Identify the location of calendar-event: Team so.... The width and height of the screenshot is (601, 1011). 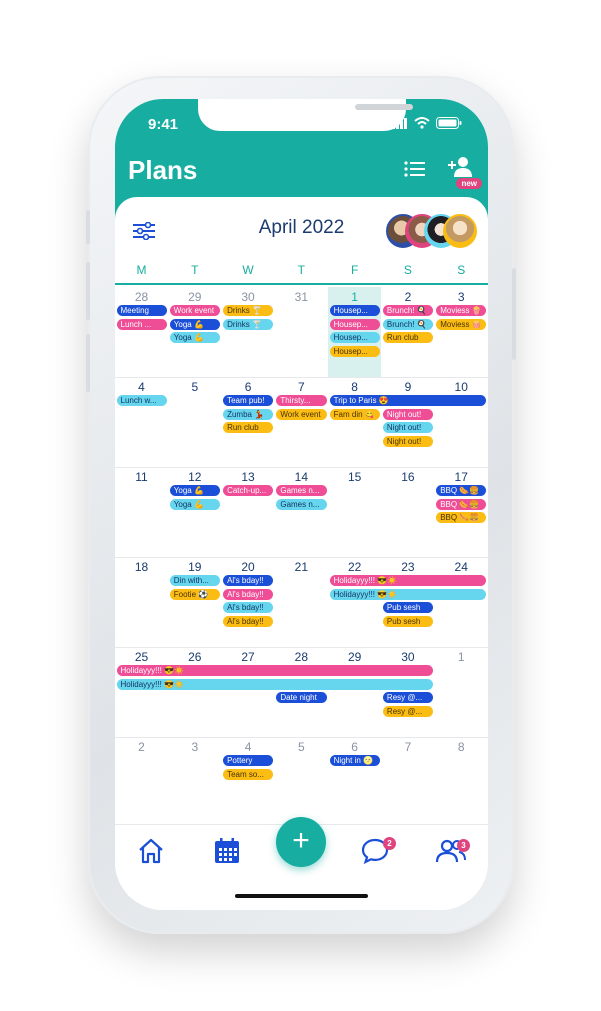
(248, 774).